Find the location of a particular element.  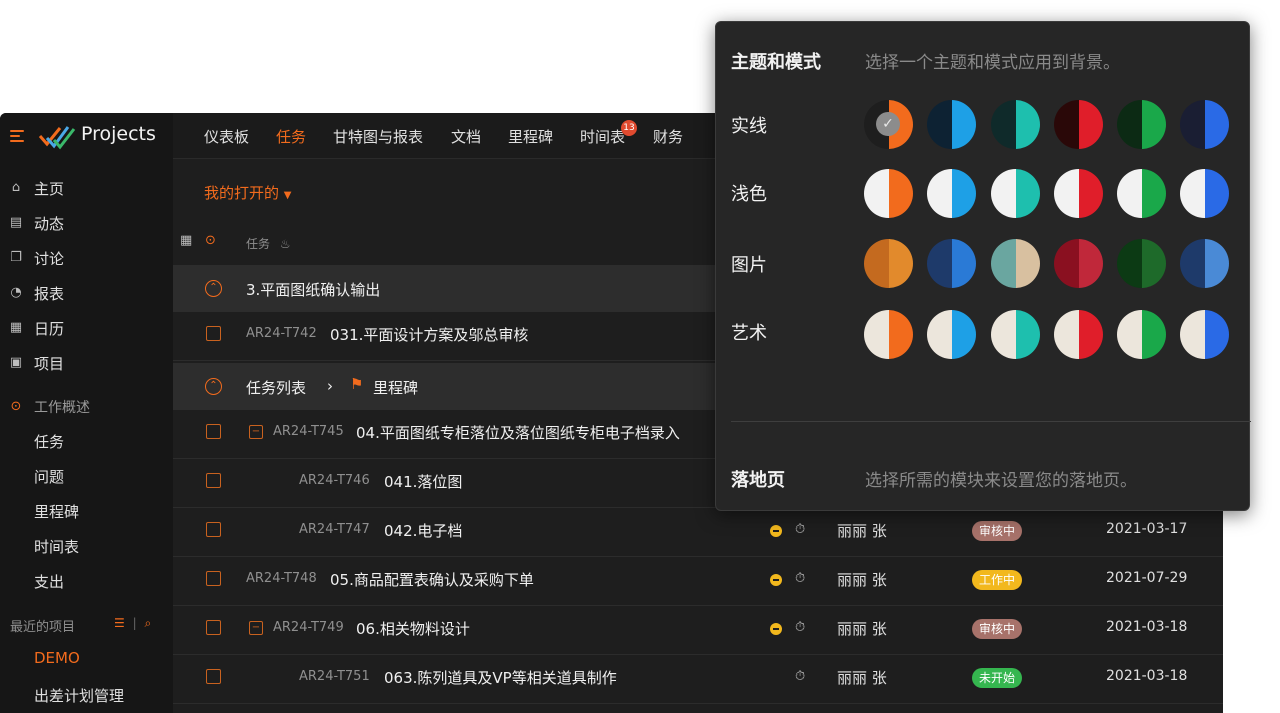

tab-documents: 文档 is located at coordinates (466, 136).